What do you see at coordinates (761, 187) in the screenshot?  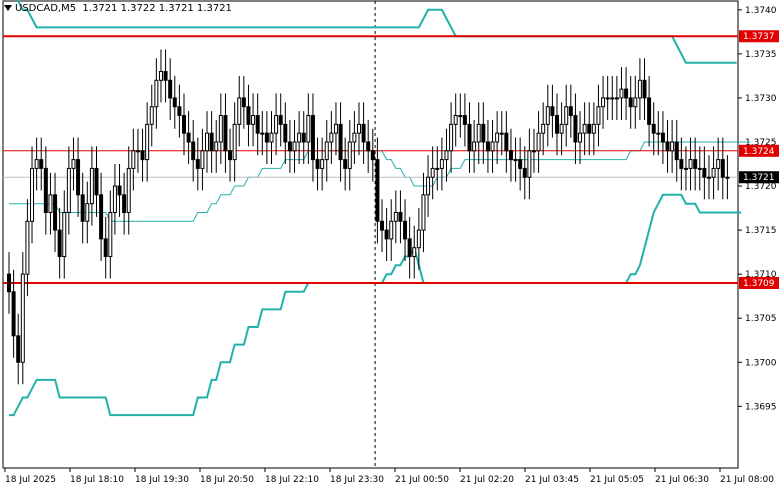 I see `y-tick-label: 1.3720` at bounding box center [761, 187].